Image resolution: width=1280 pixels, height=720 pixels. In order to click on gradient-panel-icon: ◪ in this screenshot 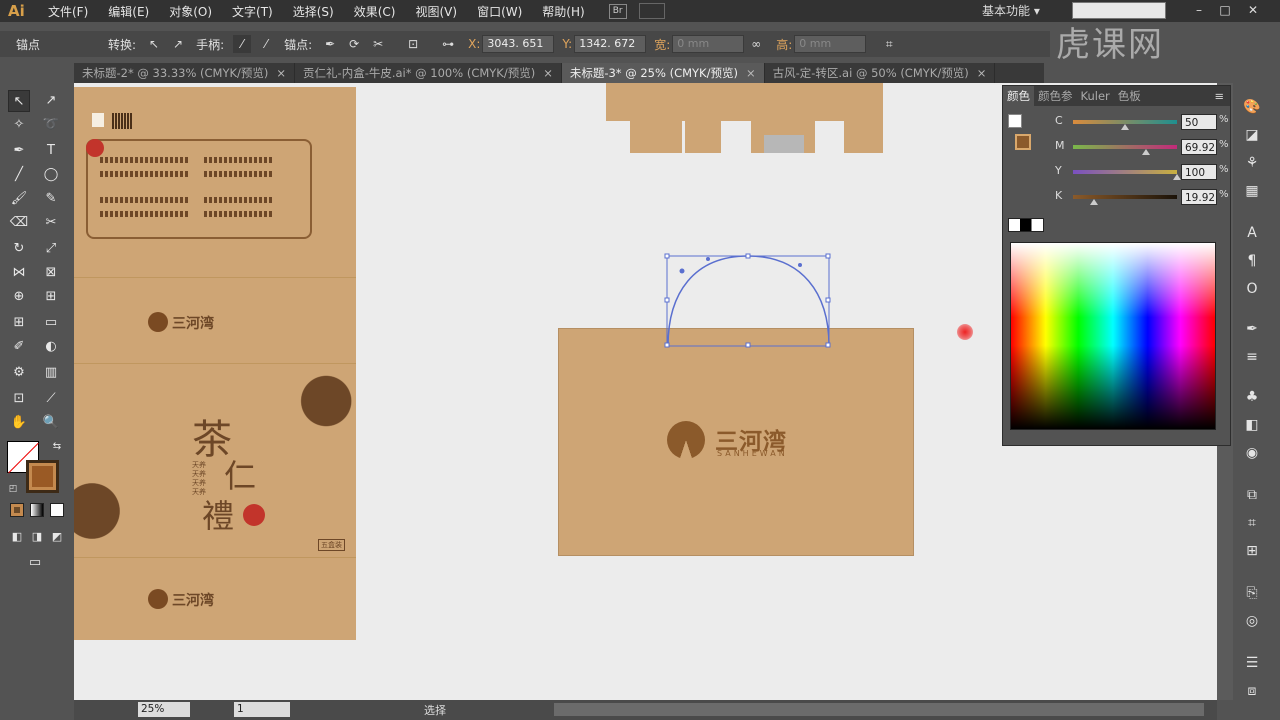, I will do `click(1252, 135)`.